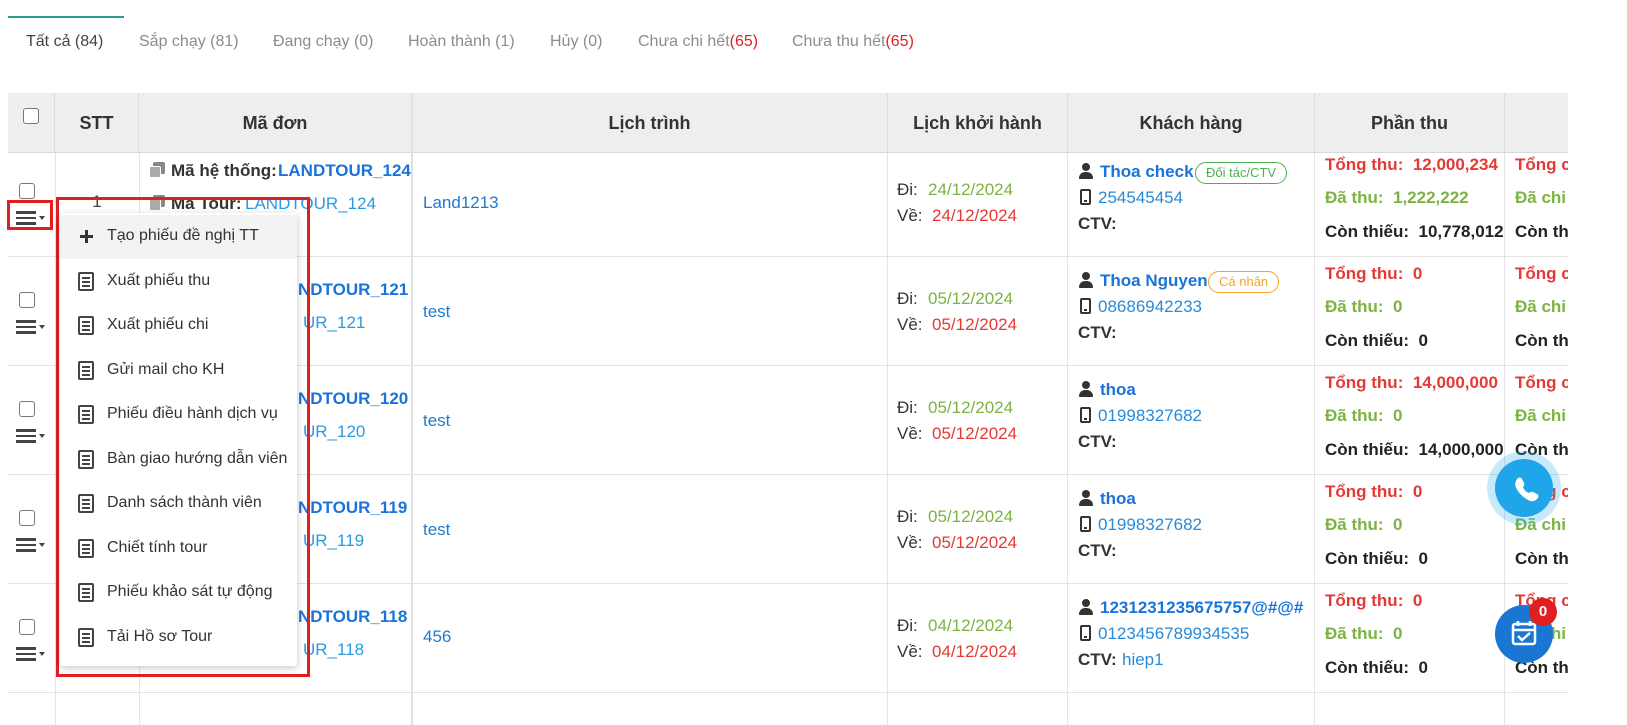 Image resolution: width=1627 pixels, height=725 pixels. What do you see at coordinates (178, 282) in the screenshot?
I see `menu-item-export-receipt: Xuất phiếu thu` at bounding box center [178, 282].